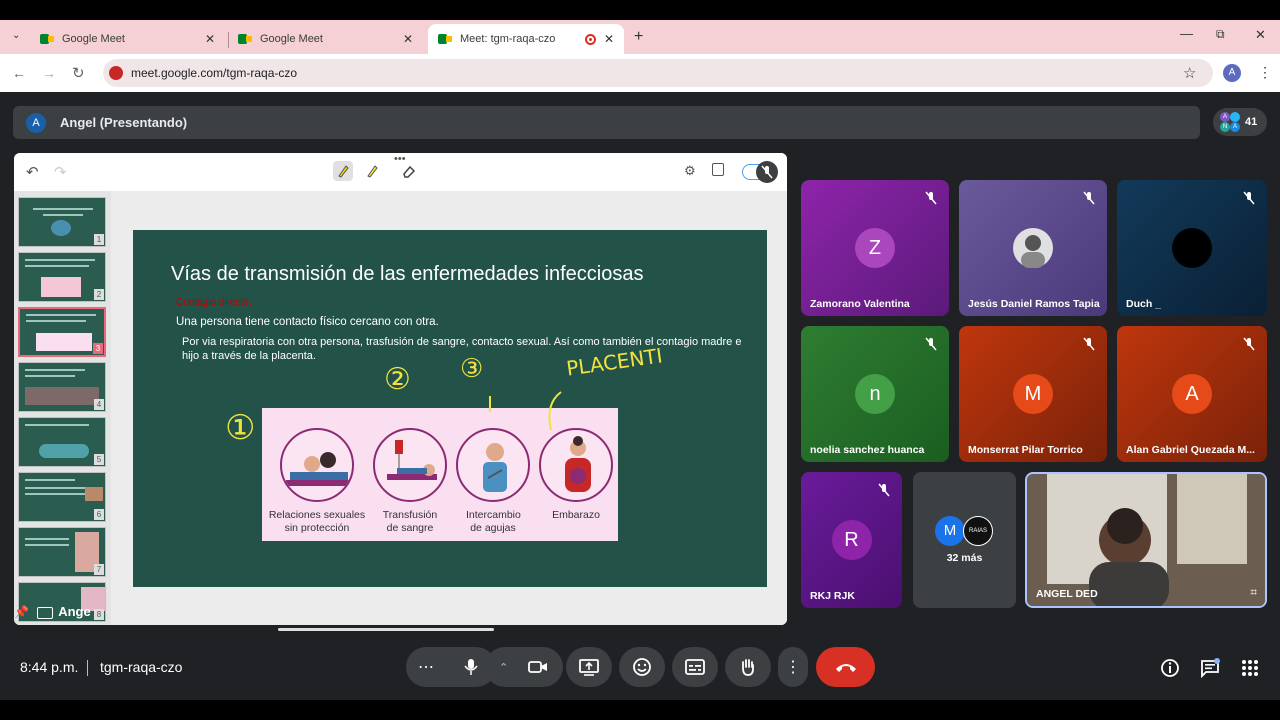 The image size is (1280, 720). I want to click on mini-avatar: N, so click(1225, 127).